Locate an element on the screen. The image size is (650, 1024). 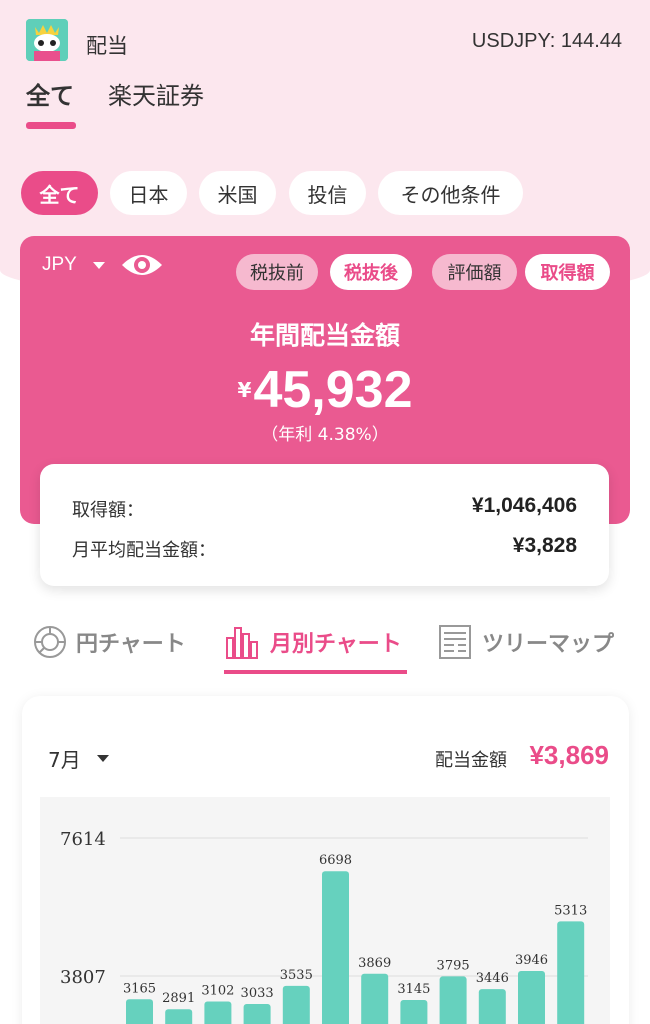
bar-value-label: 3795 is located at coordinates (453, 965).